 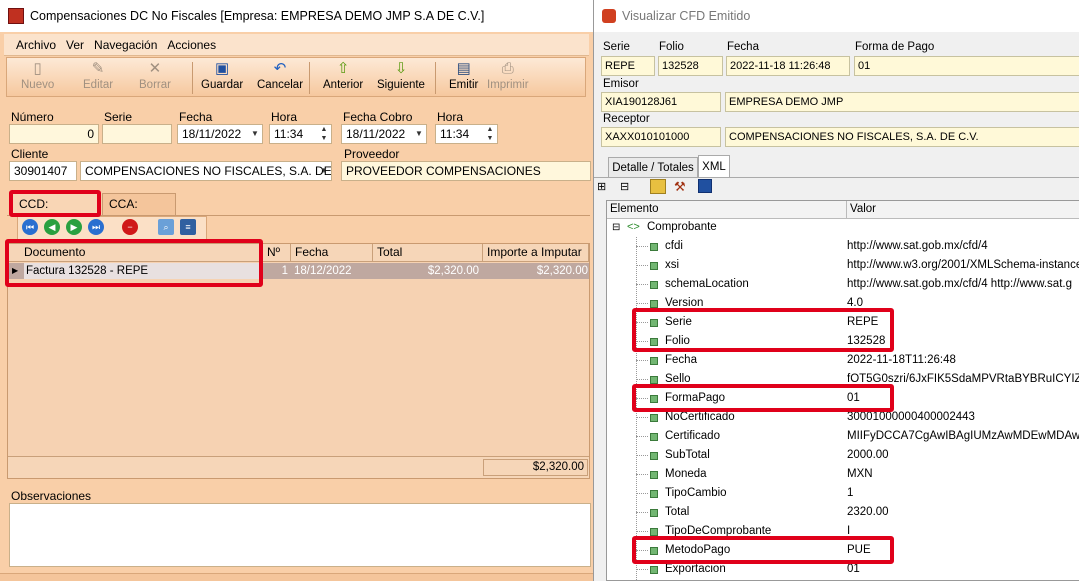 I want to click on cancelar-button: ↶ Cancelar, so click(x=280, y=76).